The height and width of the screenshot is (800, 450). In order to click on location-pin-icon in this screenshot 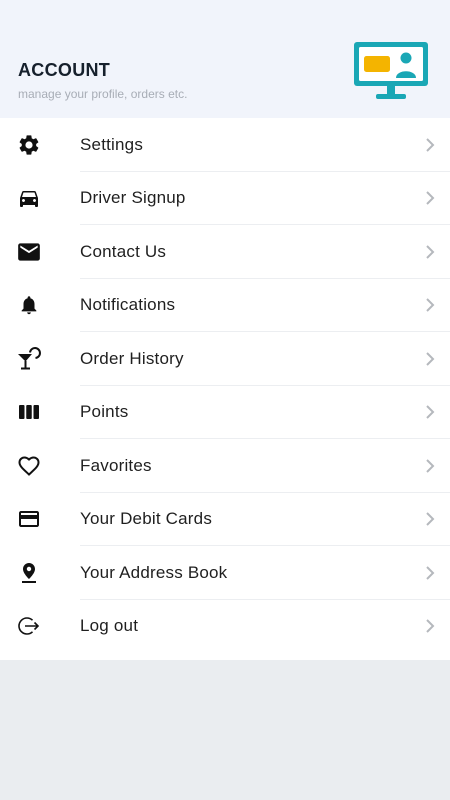, I will do `click(29, 573)`.